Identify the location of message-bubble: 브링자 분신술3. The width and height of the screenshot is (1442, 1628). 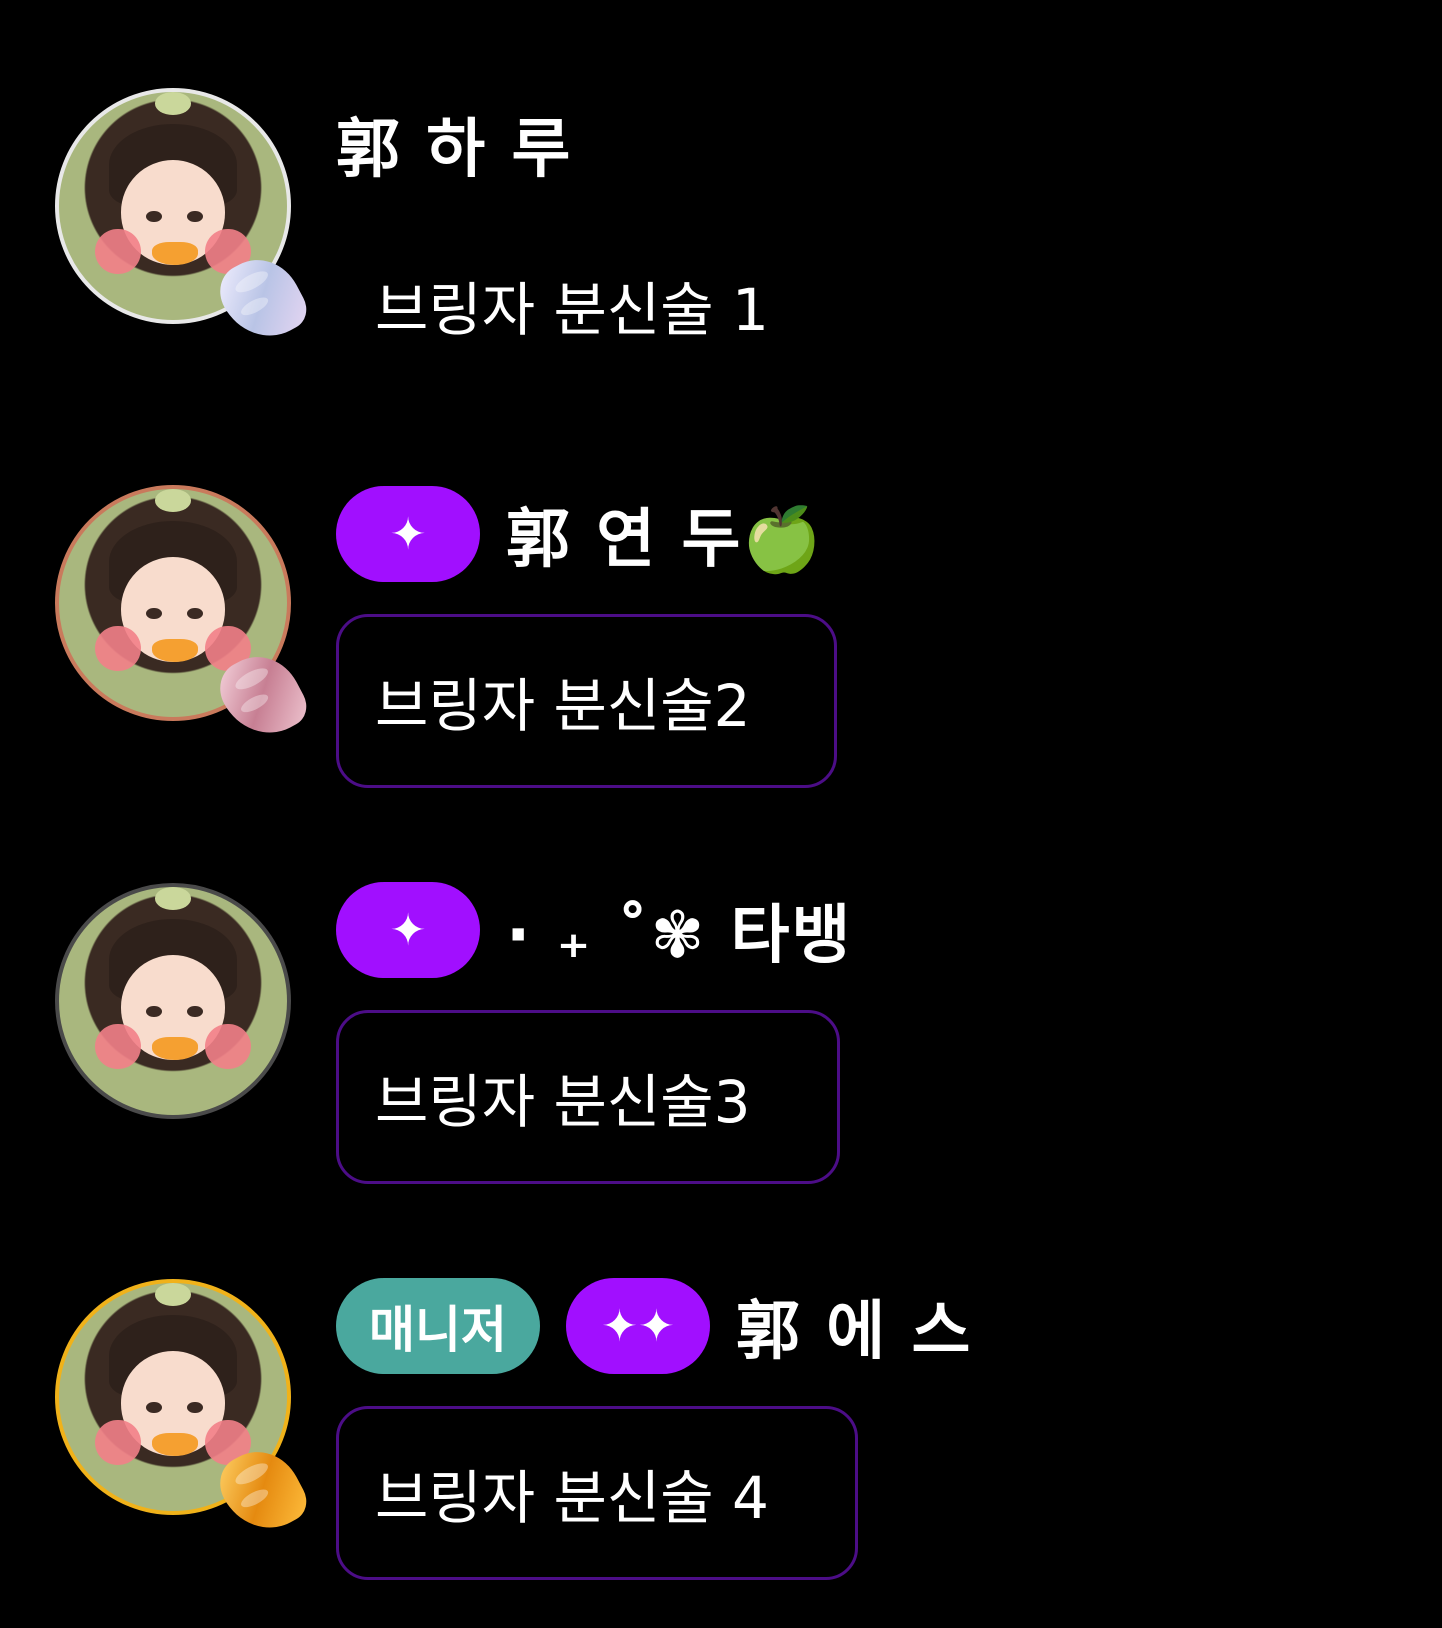
(588, 1097).